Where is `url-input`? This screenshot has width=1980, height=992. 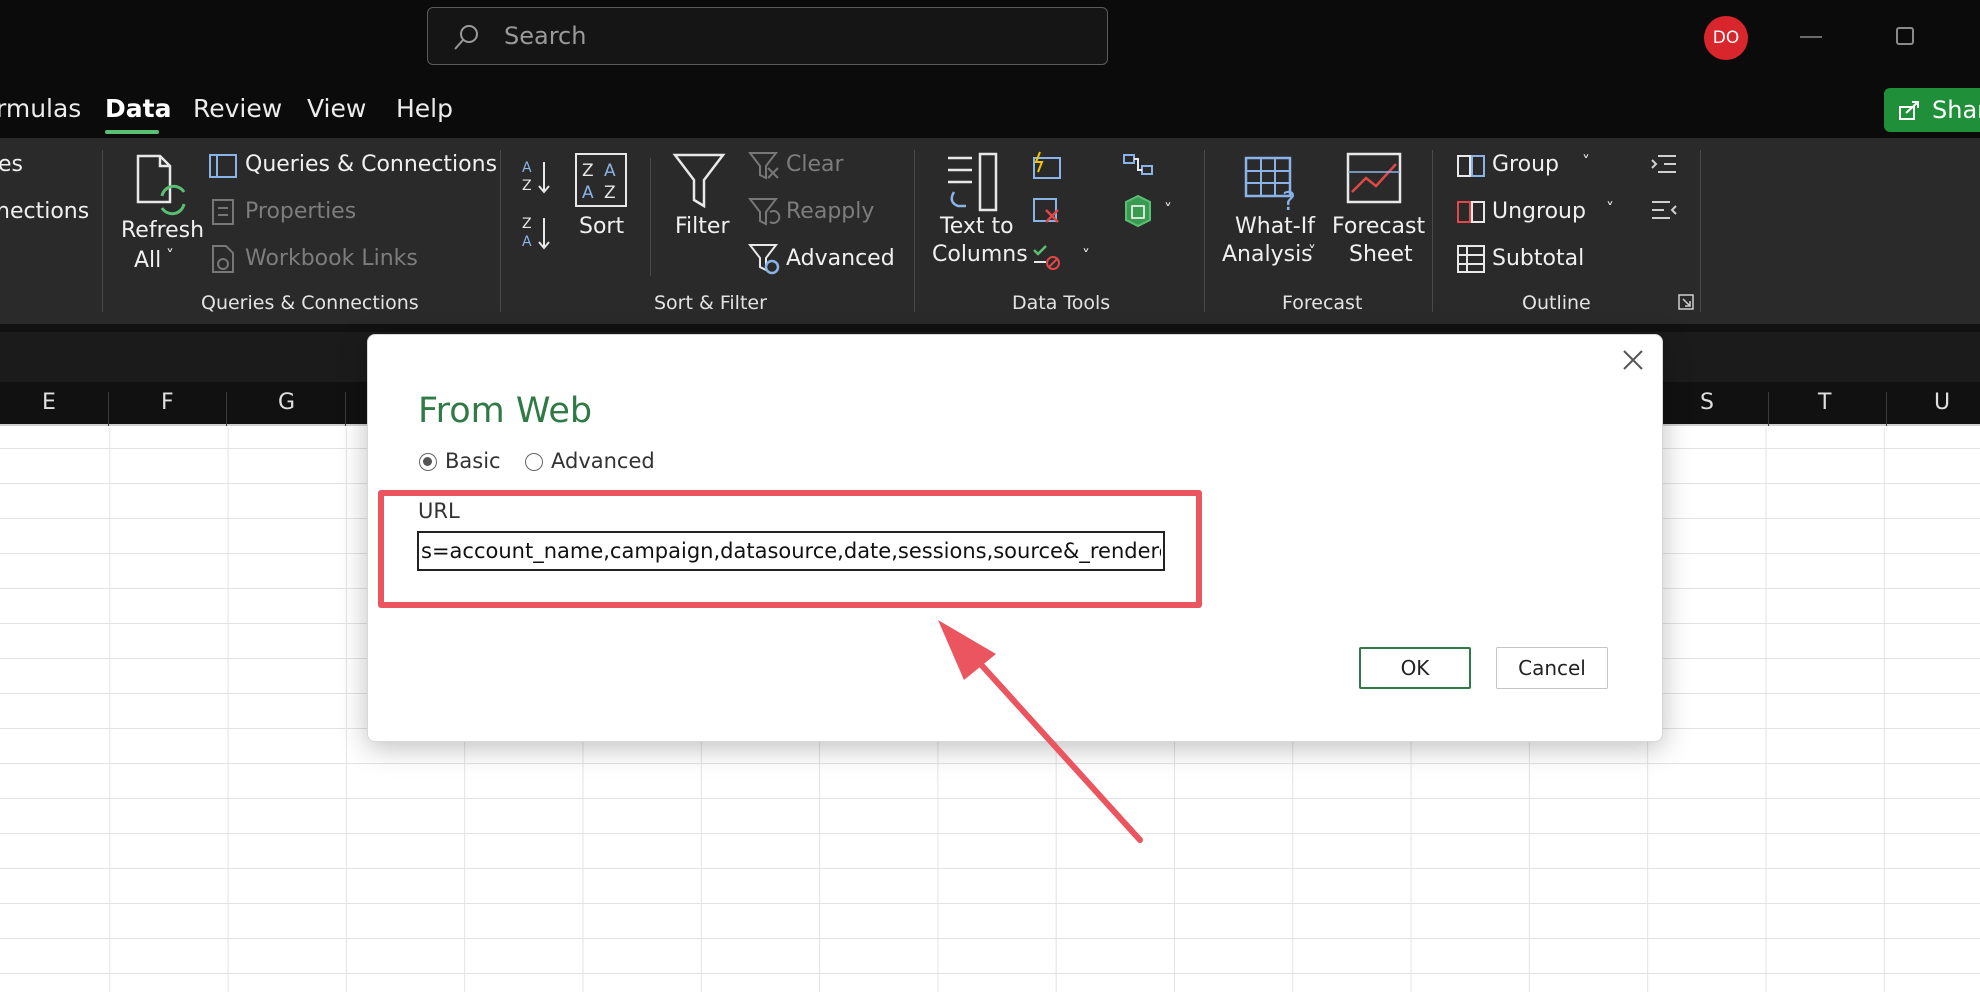
url-input is located at coordinates (791, 551).